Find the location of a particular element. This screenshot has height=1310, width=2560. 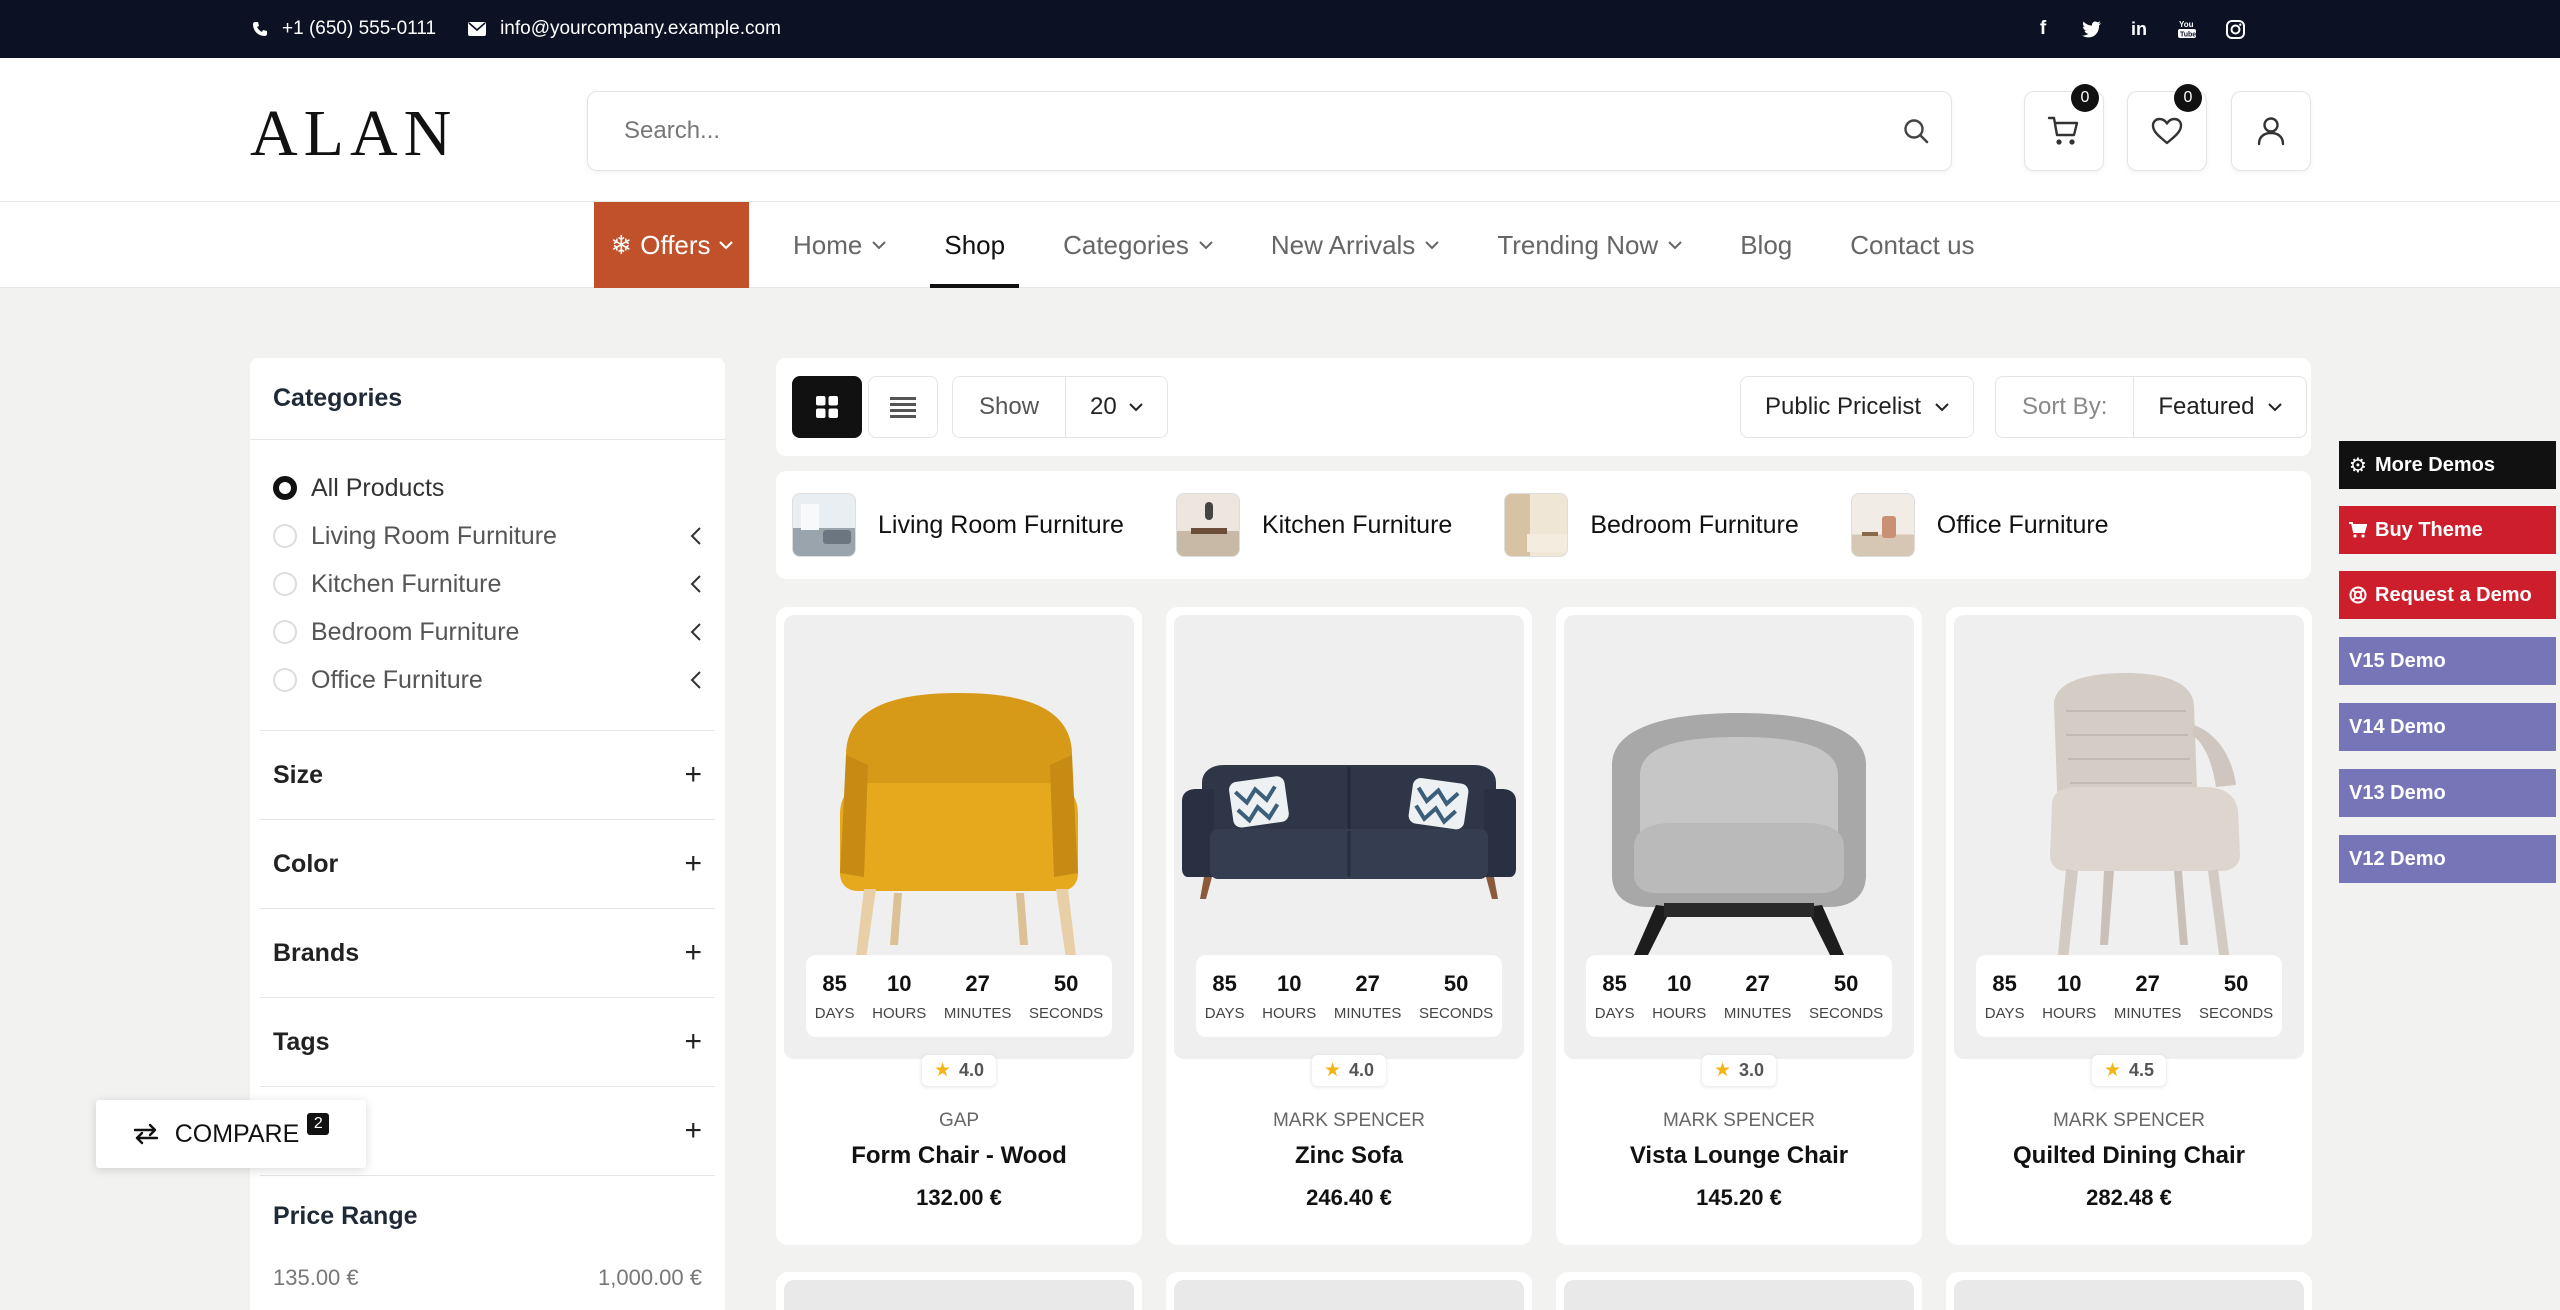

category-item-kitchen: Kitchen Furniture is located at coordinates (487, 584).